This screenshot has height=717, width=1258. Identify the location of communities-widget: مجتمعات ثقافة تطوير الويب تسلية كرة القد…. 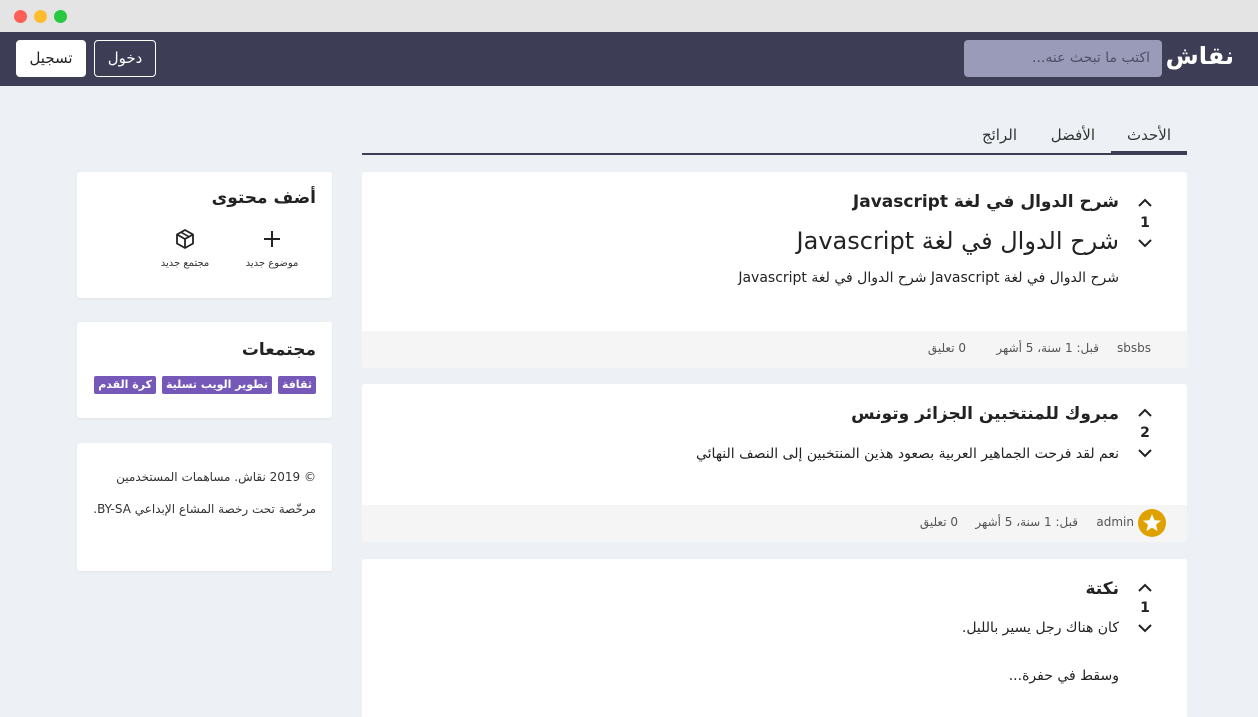
(204, 370).